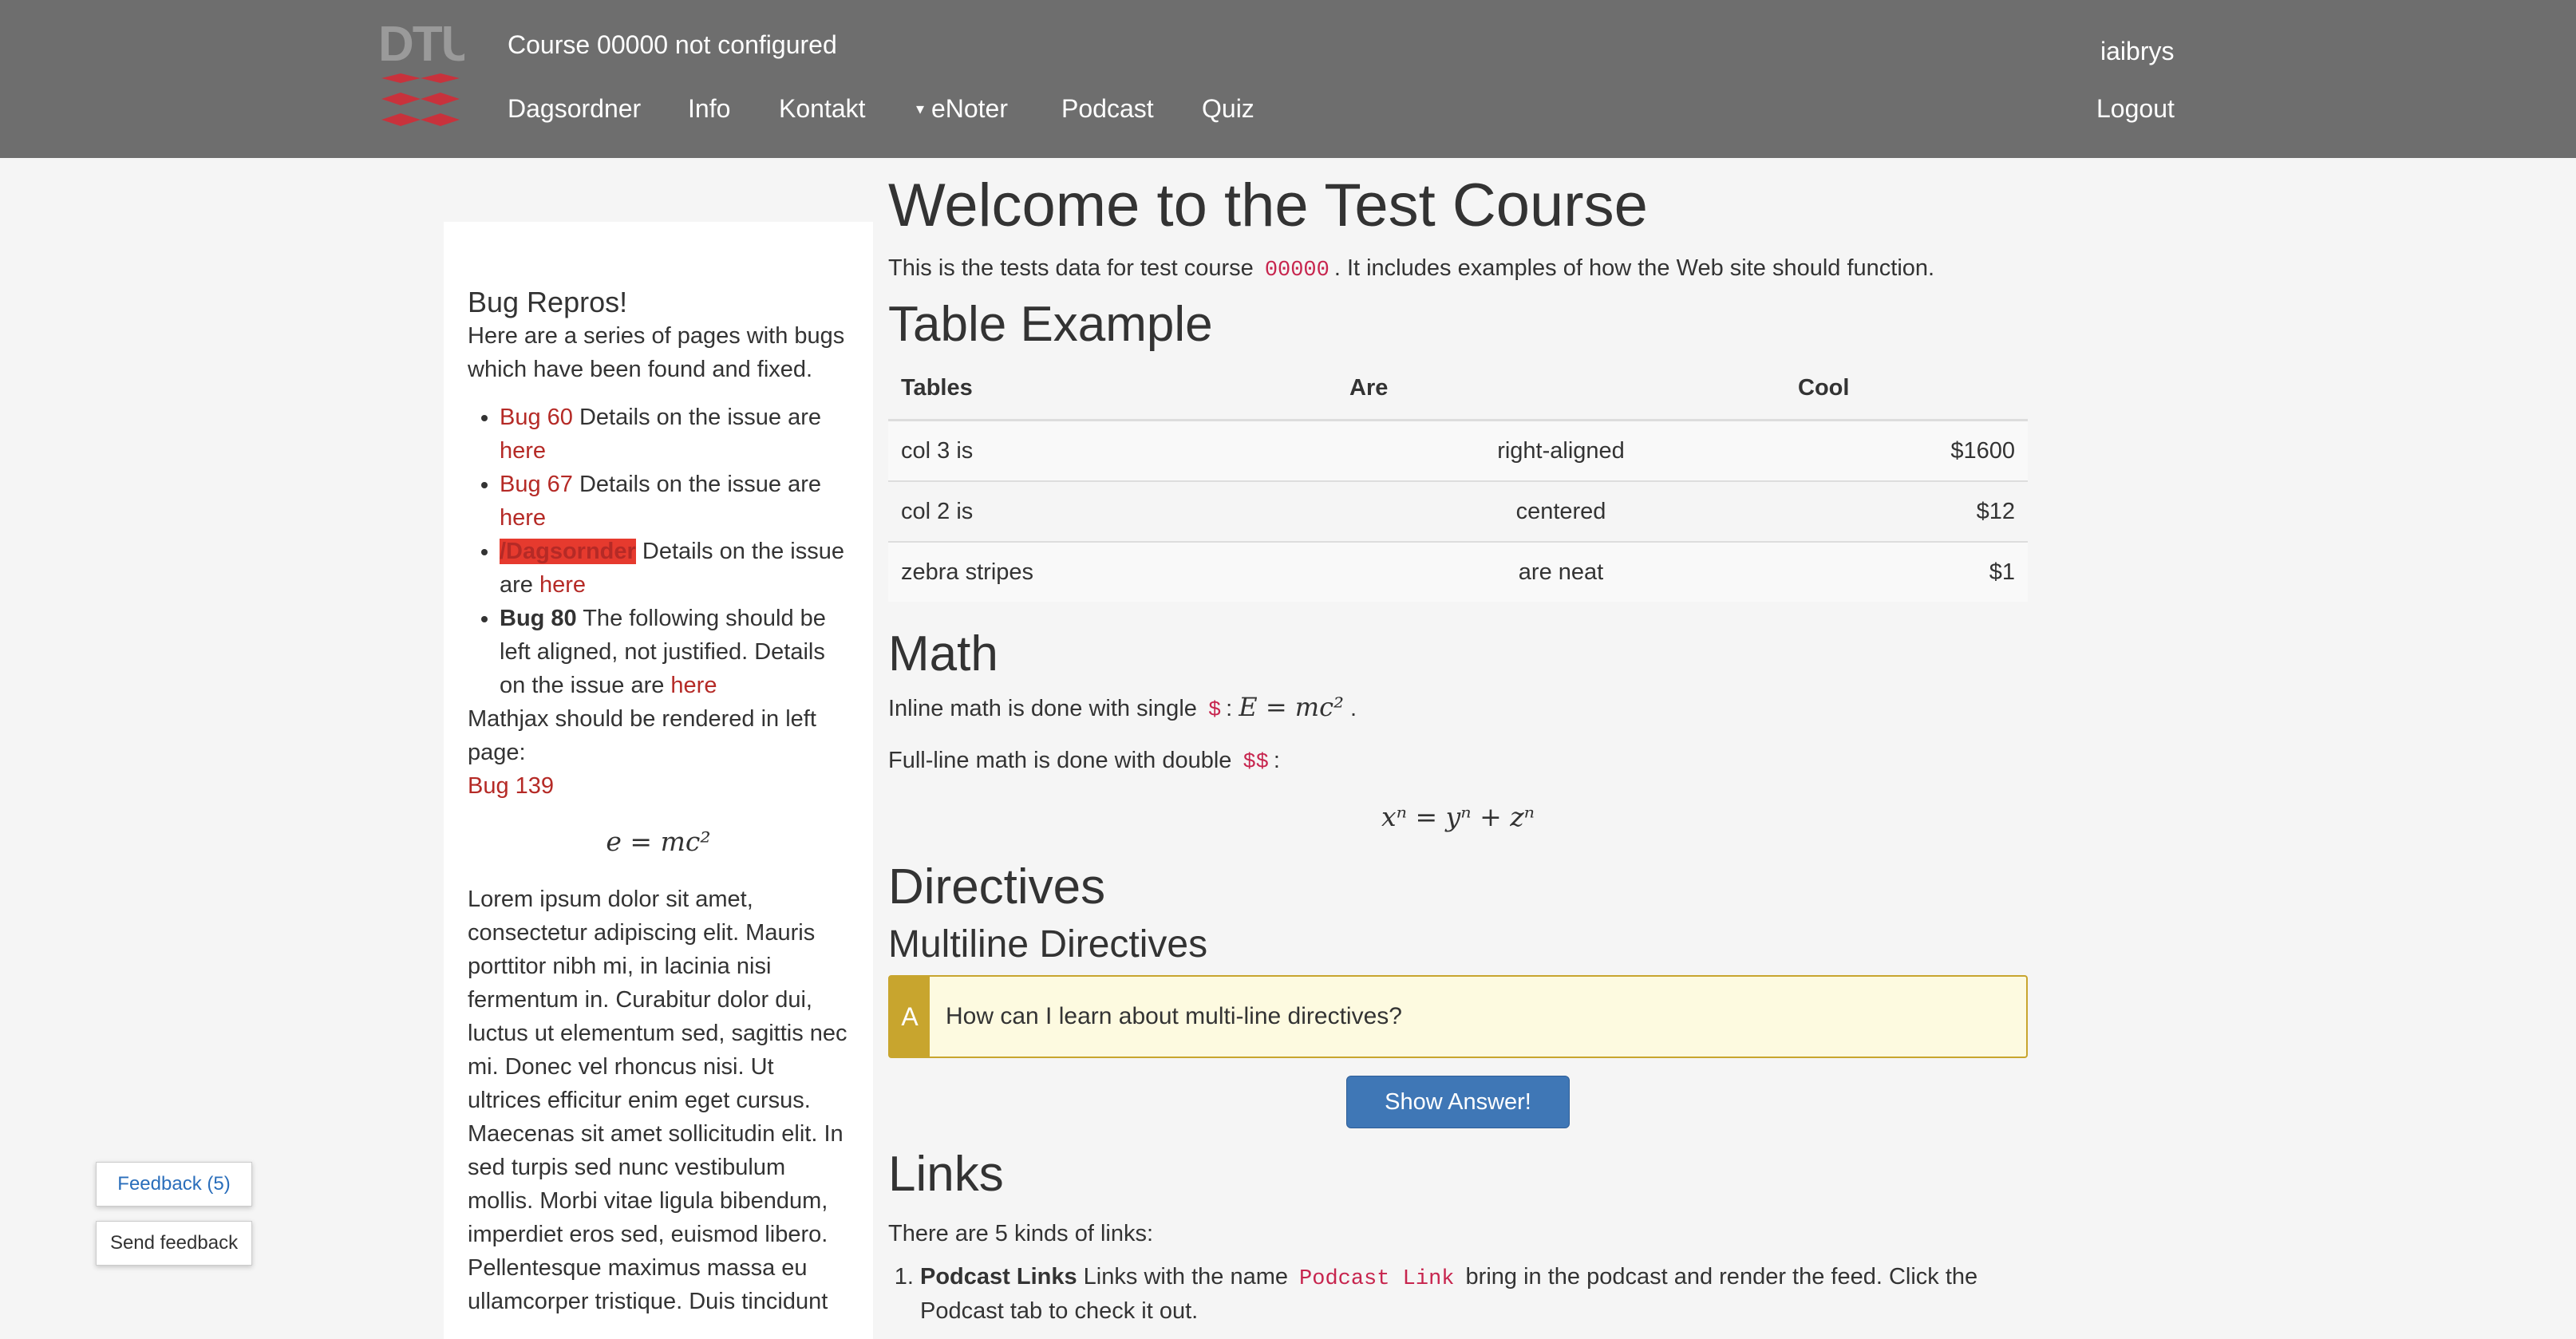 This screenshot has height=1339, width=2576. What do you see at coordinates (1074, 268) in the screenshot?
I see `intro-pre: This is the tests data for test course` at bounding box center [1074, 268].